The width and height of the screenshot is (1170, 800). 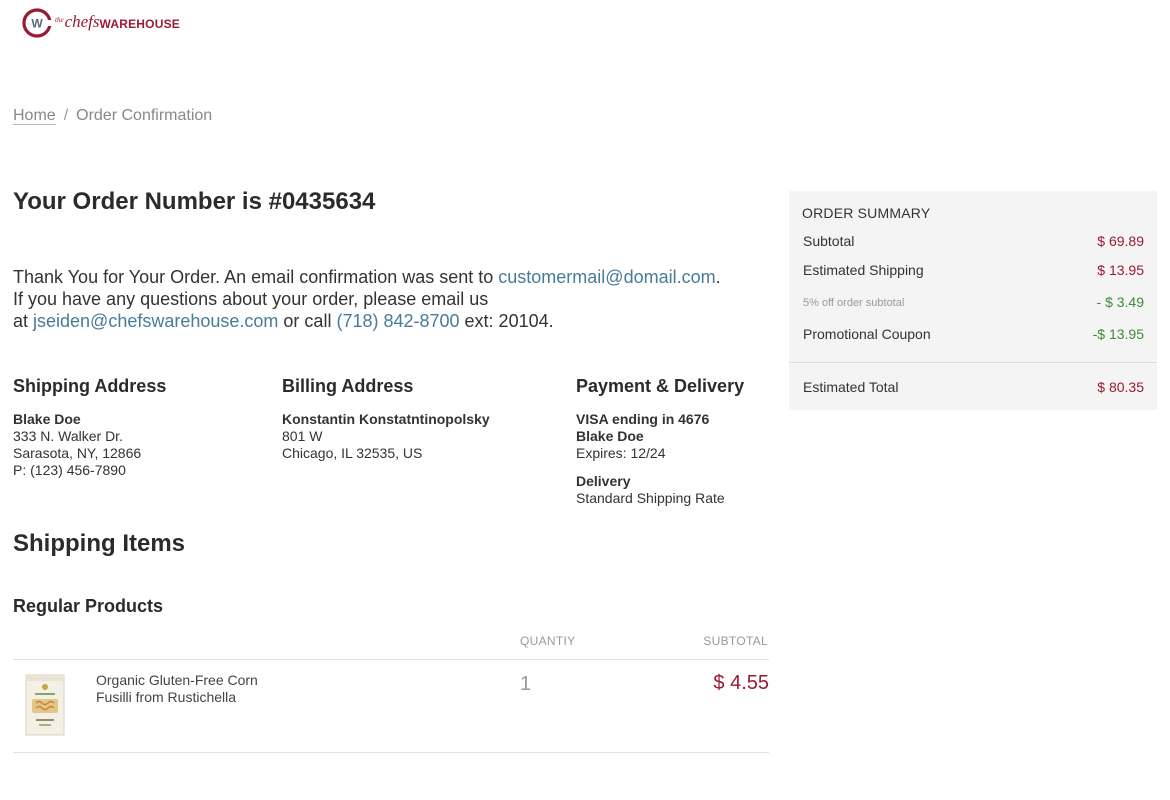 I want to click on customer-email-link: customermail@domail.com, so click(x=606, y=277).